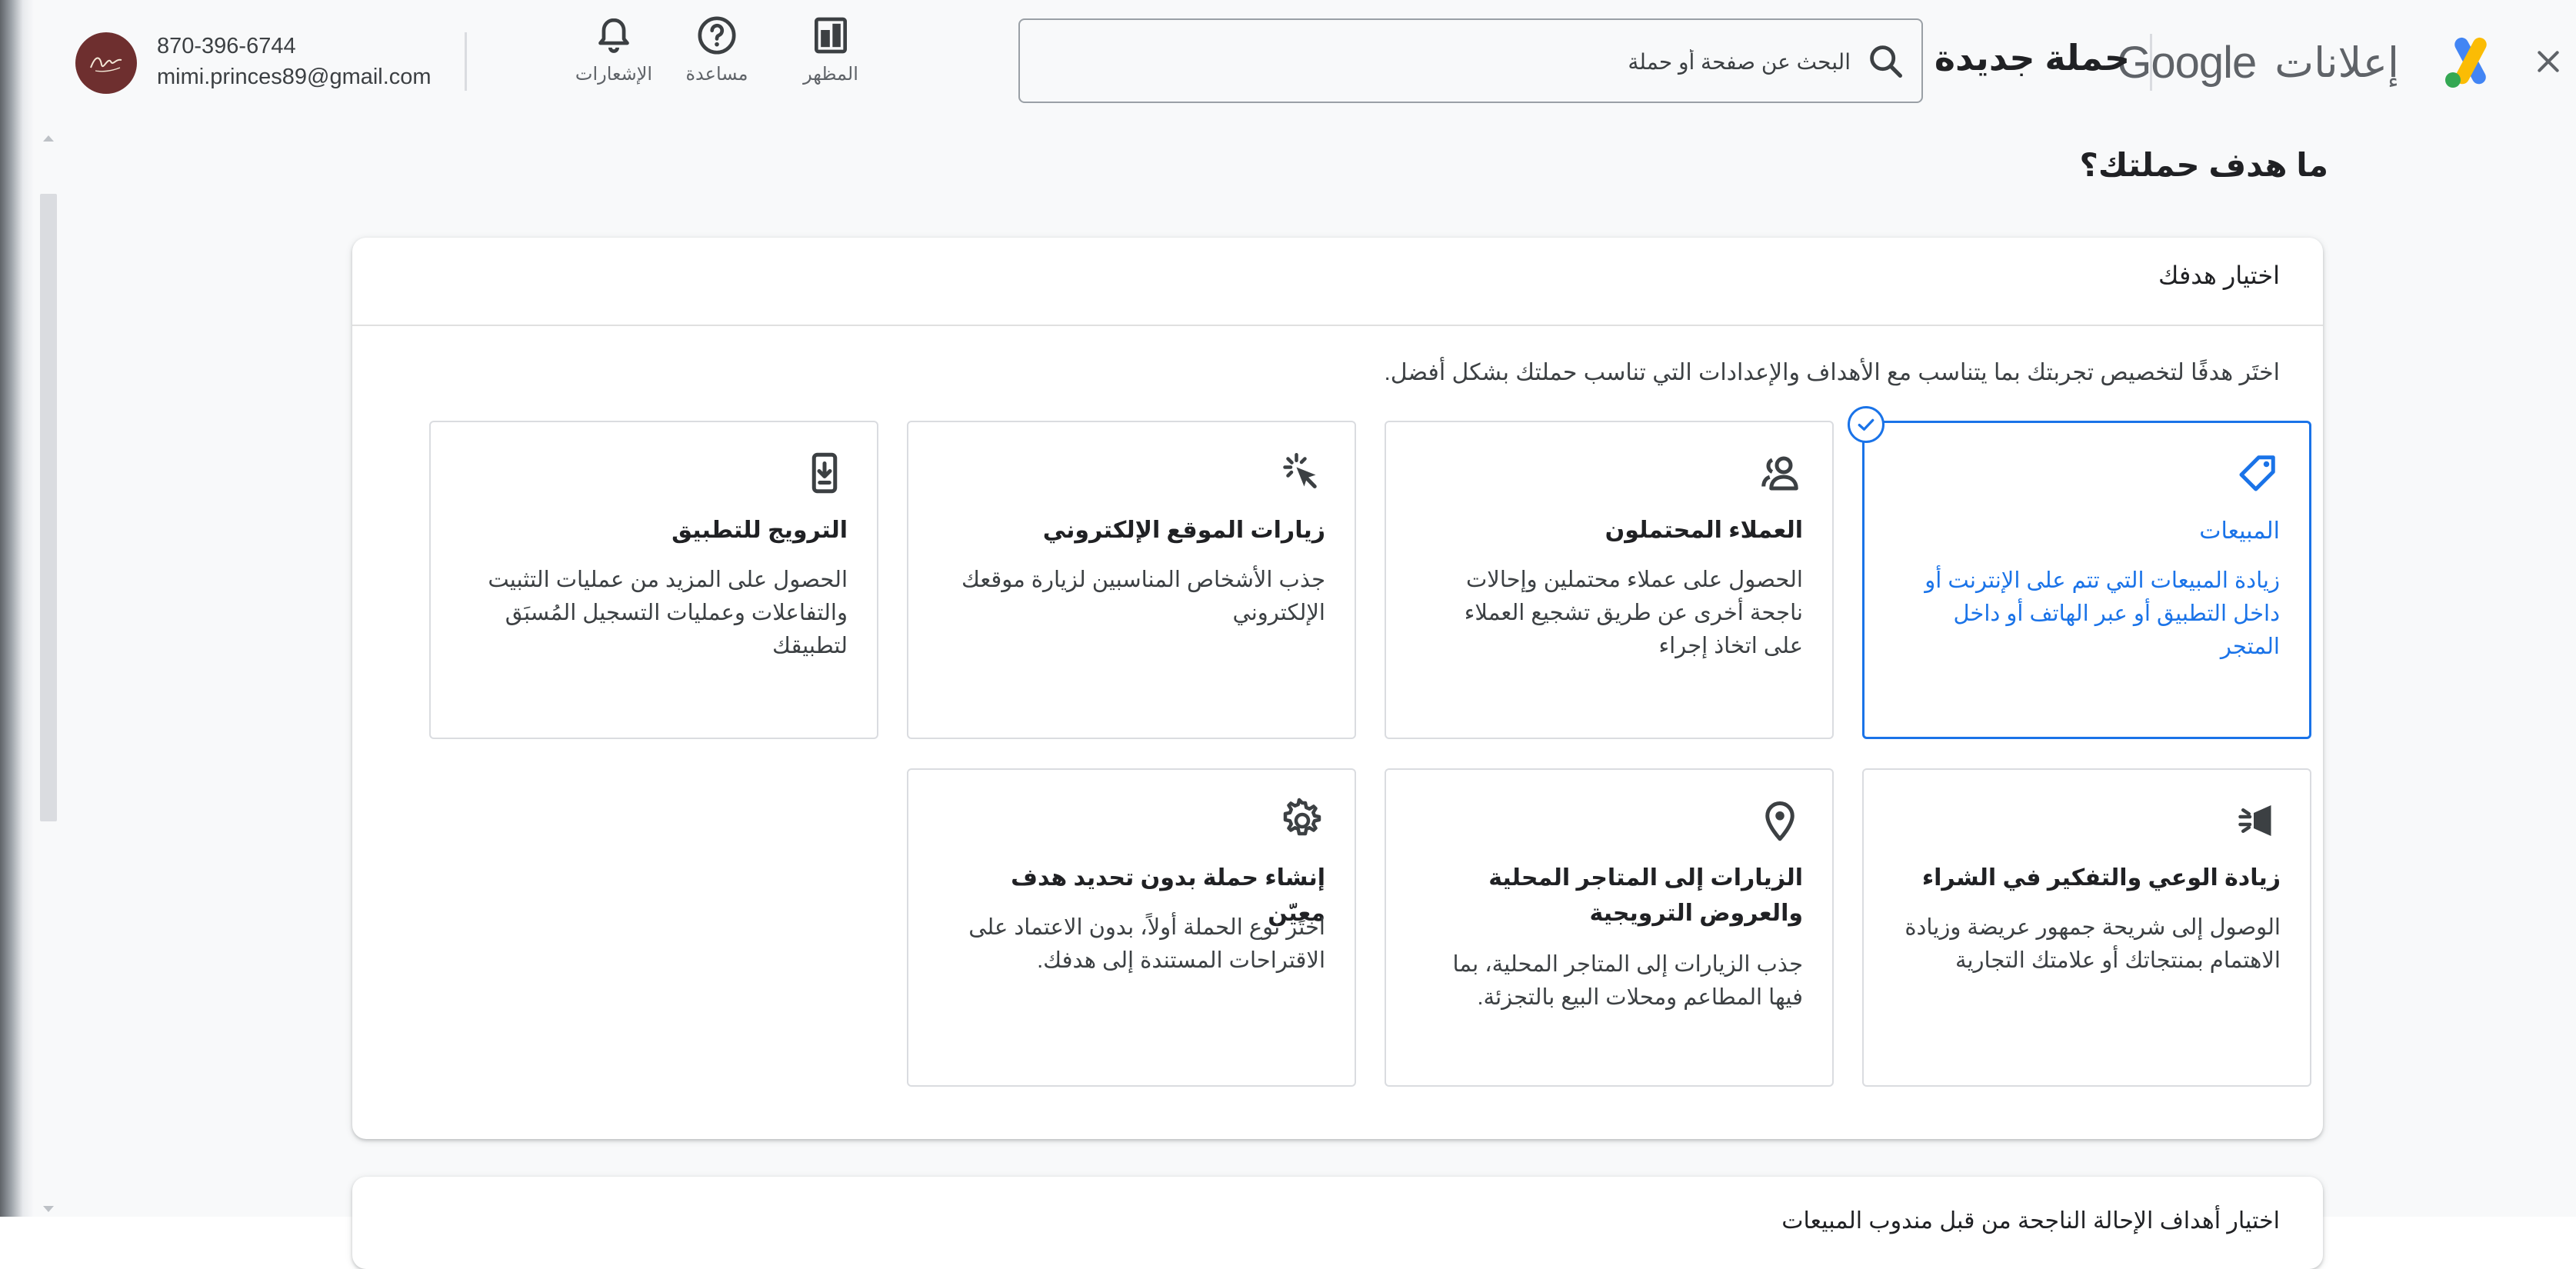 The image size is (2576, 1269). I want to click on goal-title: زيارات الموقع الإلكتروني, so click(1183, 530).